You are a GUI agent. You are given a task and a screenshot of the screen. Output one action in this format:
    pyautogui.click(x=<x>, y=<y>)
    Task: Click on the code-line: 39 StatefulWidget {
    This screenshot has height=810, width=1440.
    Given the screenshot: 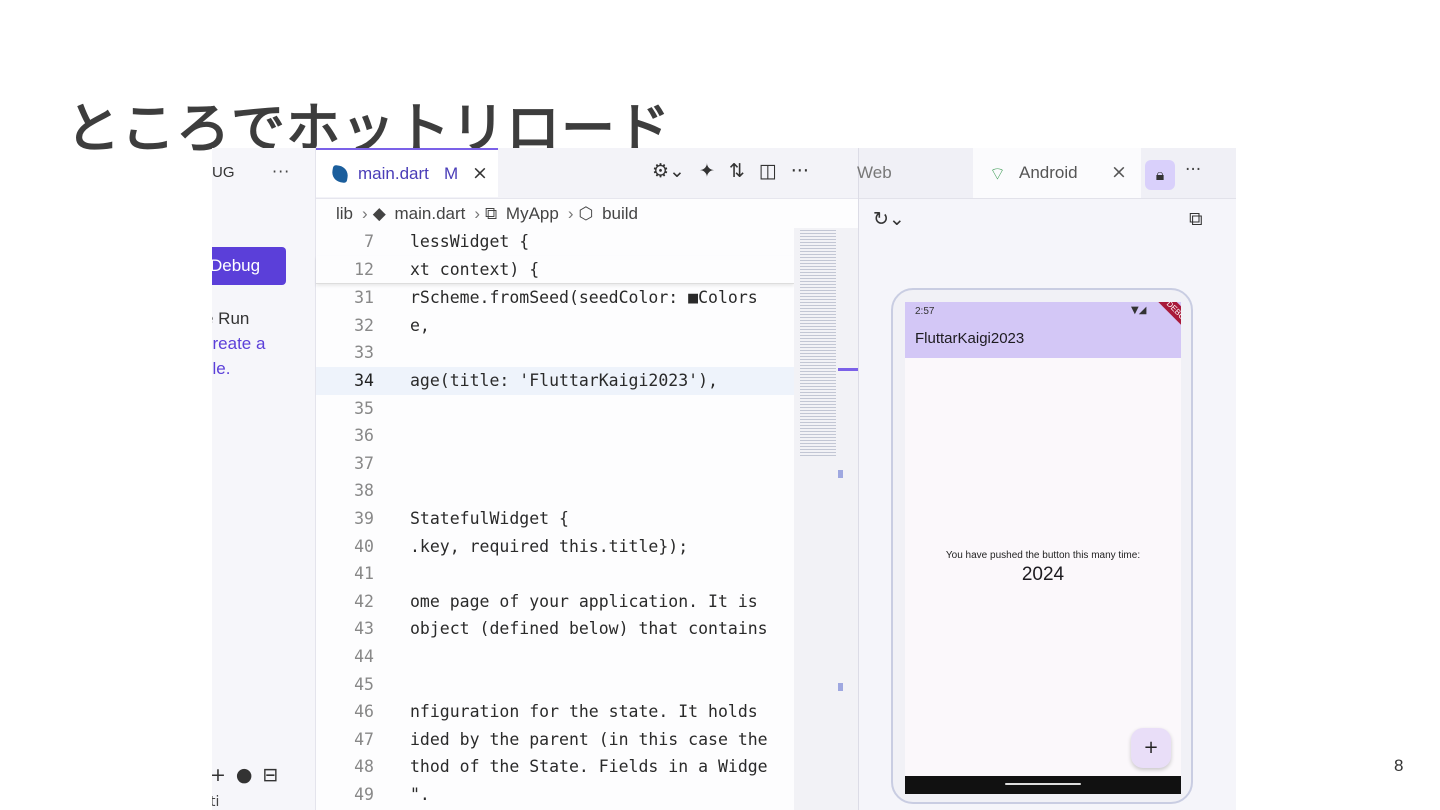 What is the action you would take?
    pyautogui.click(x=555, y=519)
    